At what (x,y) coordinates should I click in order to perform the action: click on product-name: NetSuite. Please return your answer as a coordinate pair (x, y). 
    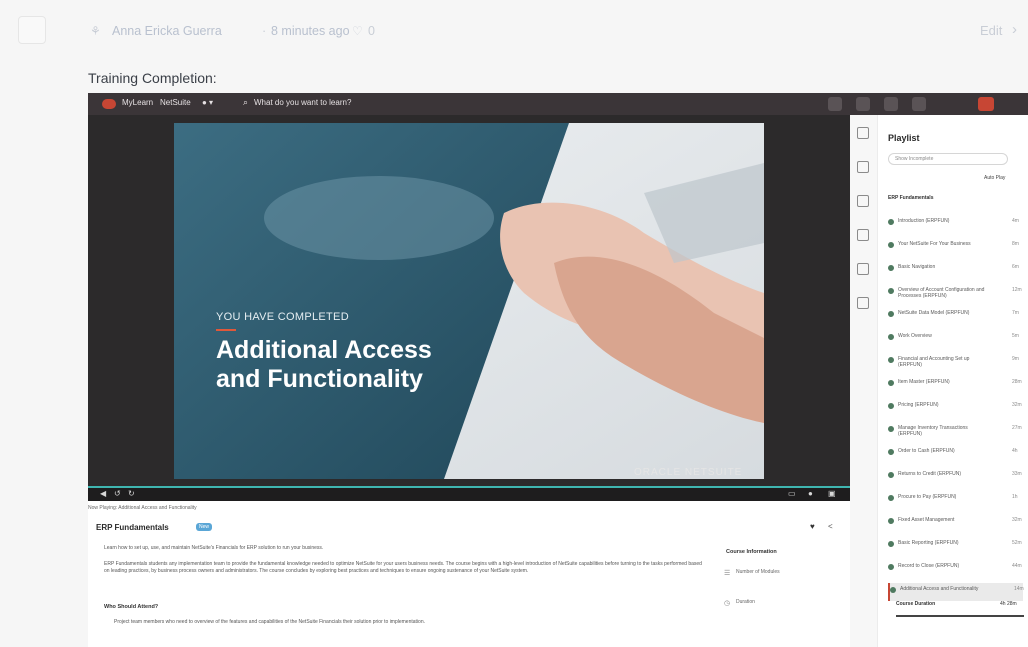
    Looking at the image, I should click on (175, 102).